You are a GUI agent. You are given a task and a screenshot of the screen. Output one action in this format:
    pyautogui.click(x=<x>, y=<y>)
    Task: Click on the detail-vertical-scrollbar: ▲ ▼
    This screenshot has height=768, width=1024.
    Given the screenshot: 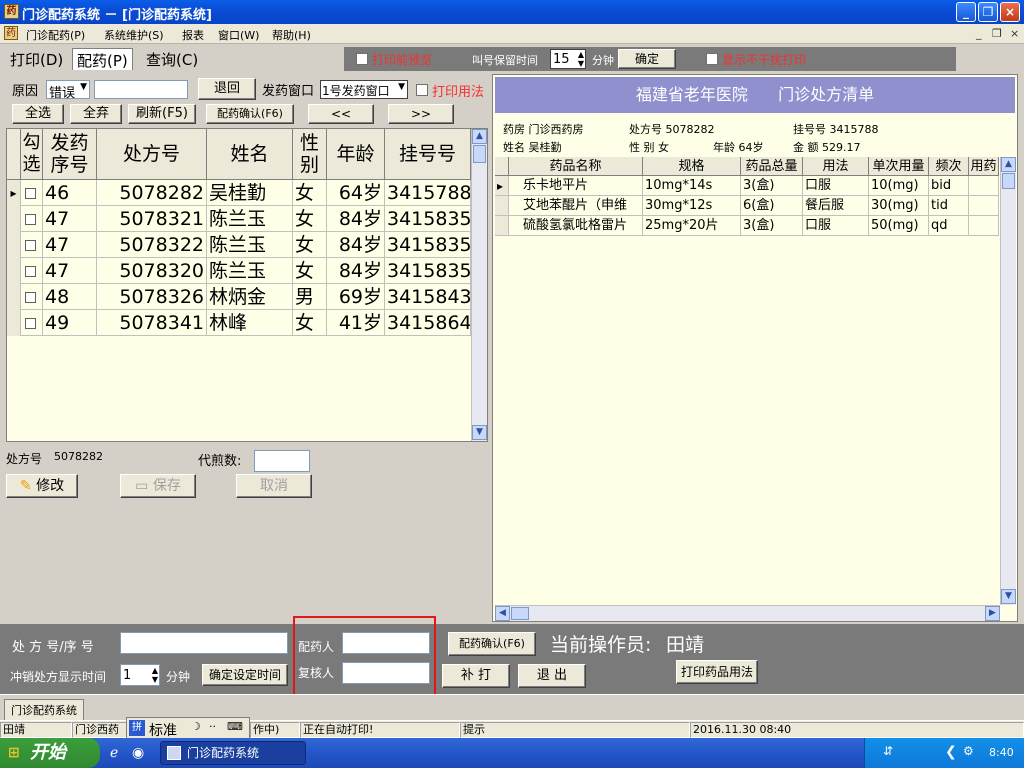 What is the action you would take?
    pyautogui.click(x=1008, y=381)
    